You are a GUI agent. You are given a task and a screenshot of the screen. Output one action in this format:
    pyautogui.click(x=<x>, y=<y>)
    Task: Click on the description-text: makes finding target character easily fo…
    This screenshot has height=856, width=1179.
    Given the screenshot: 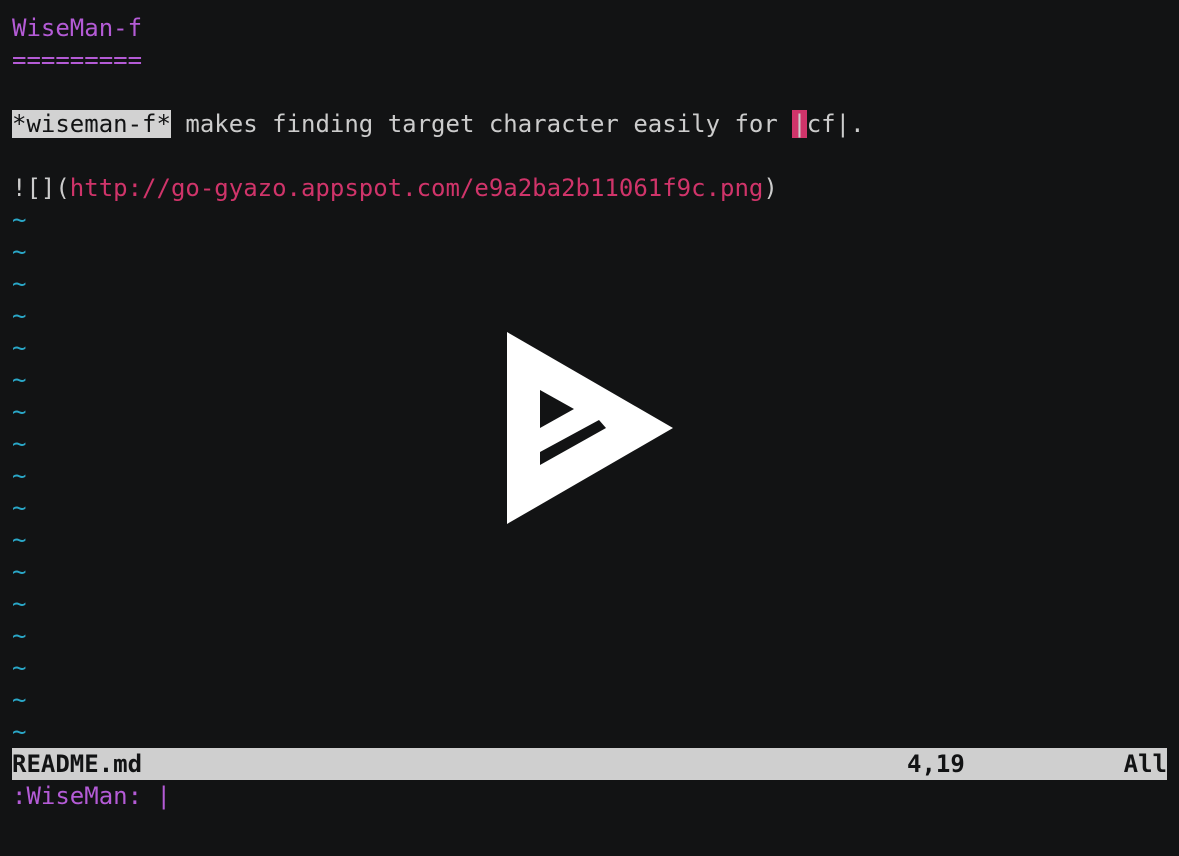 What is the action you would take?
    pyautogui.click(x=481, y=124)
    